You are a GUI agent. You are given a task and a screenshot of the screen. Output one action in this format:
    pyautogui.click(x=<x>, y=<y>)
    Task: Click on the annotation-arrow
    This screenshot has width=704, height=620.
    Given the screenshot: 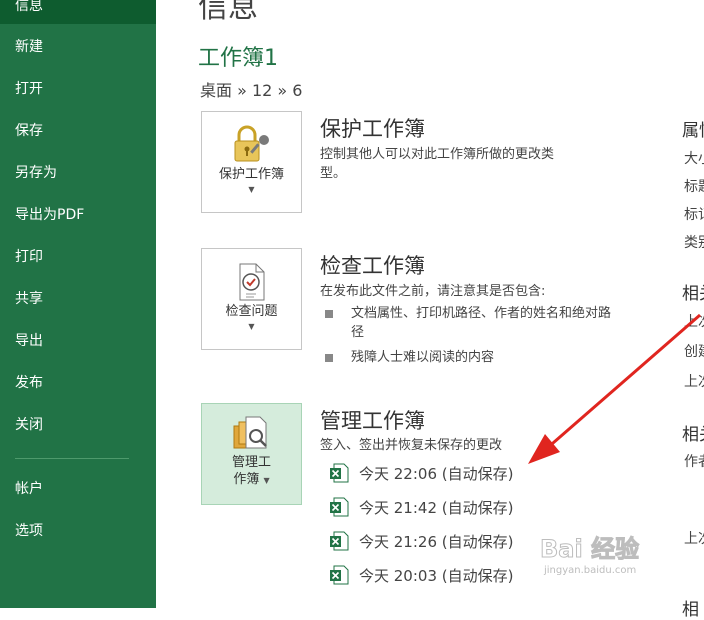 What is the action you would take?
    pyautogui.click(x=614, y=388)
    